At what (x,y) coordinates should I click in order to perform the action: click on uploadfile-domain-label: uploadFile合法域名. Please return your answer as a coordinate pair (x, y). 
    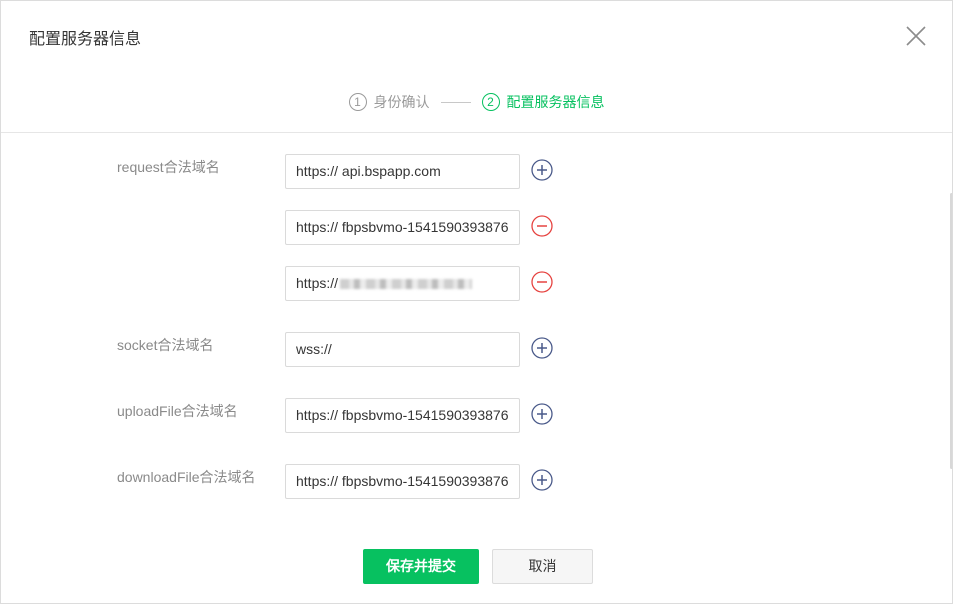
    Looking at the image, I should click on (177, 411).